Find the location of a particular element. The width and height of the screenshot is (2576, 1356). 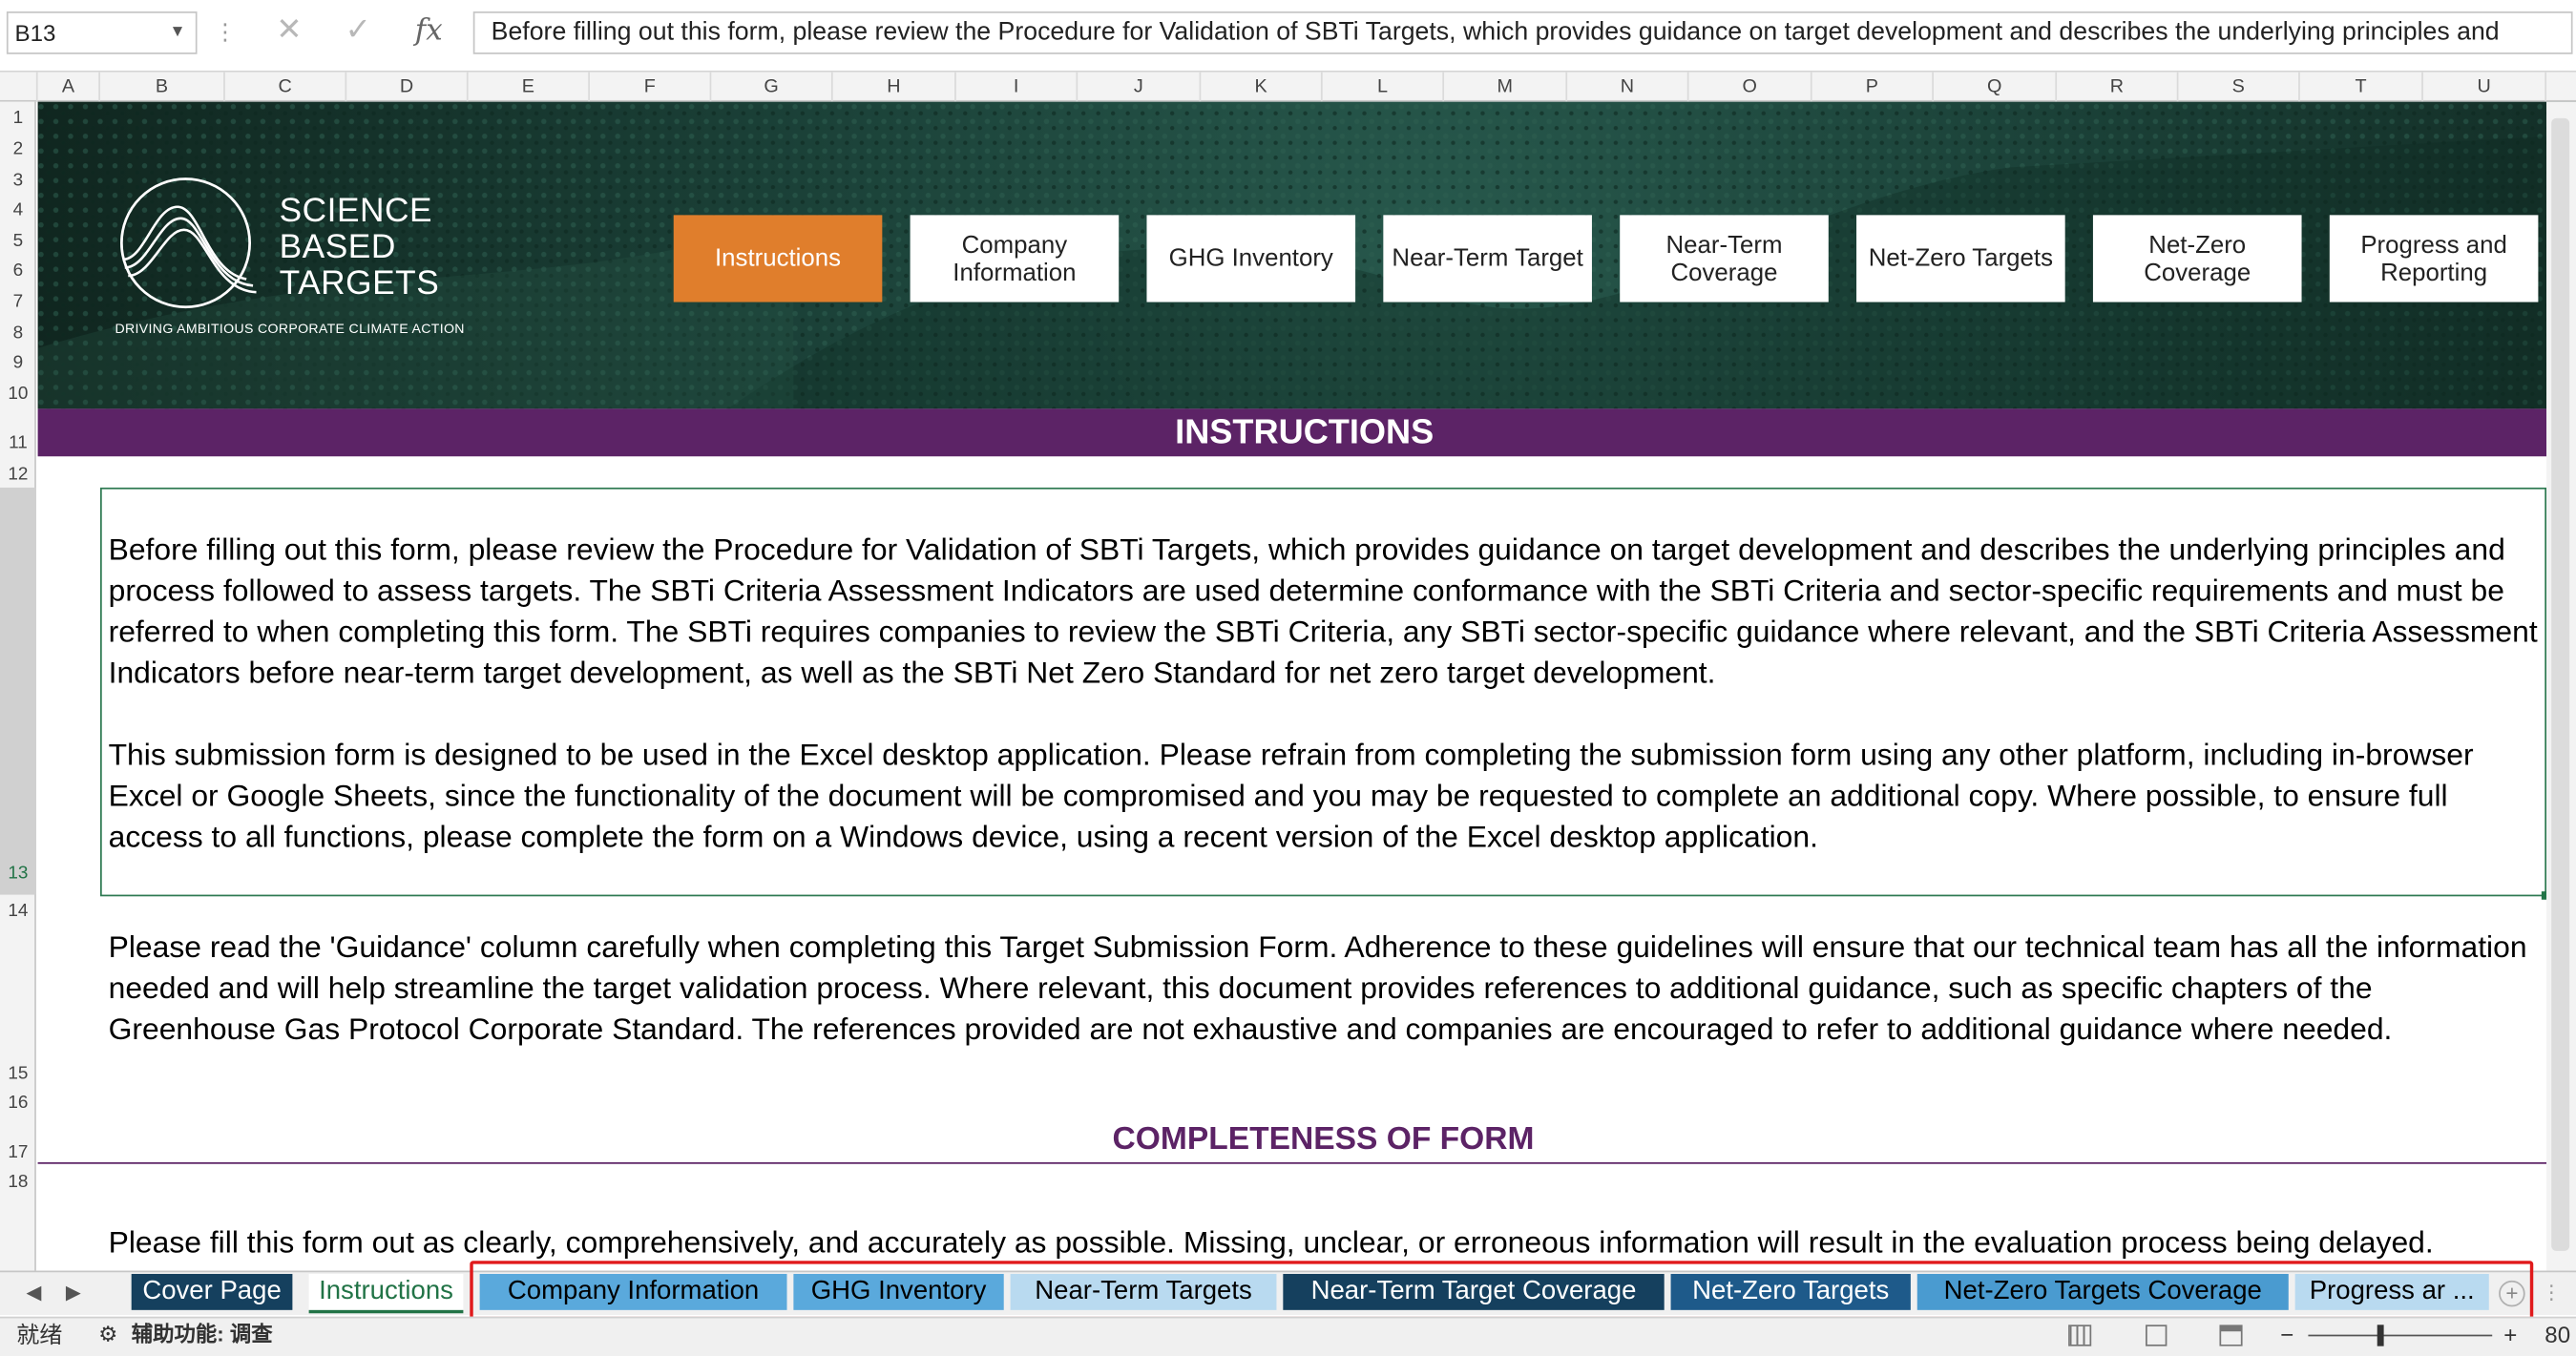

row-header: 12 is located at coordinates (18, 475).